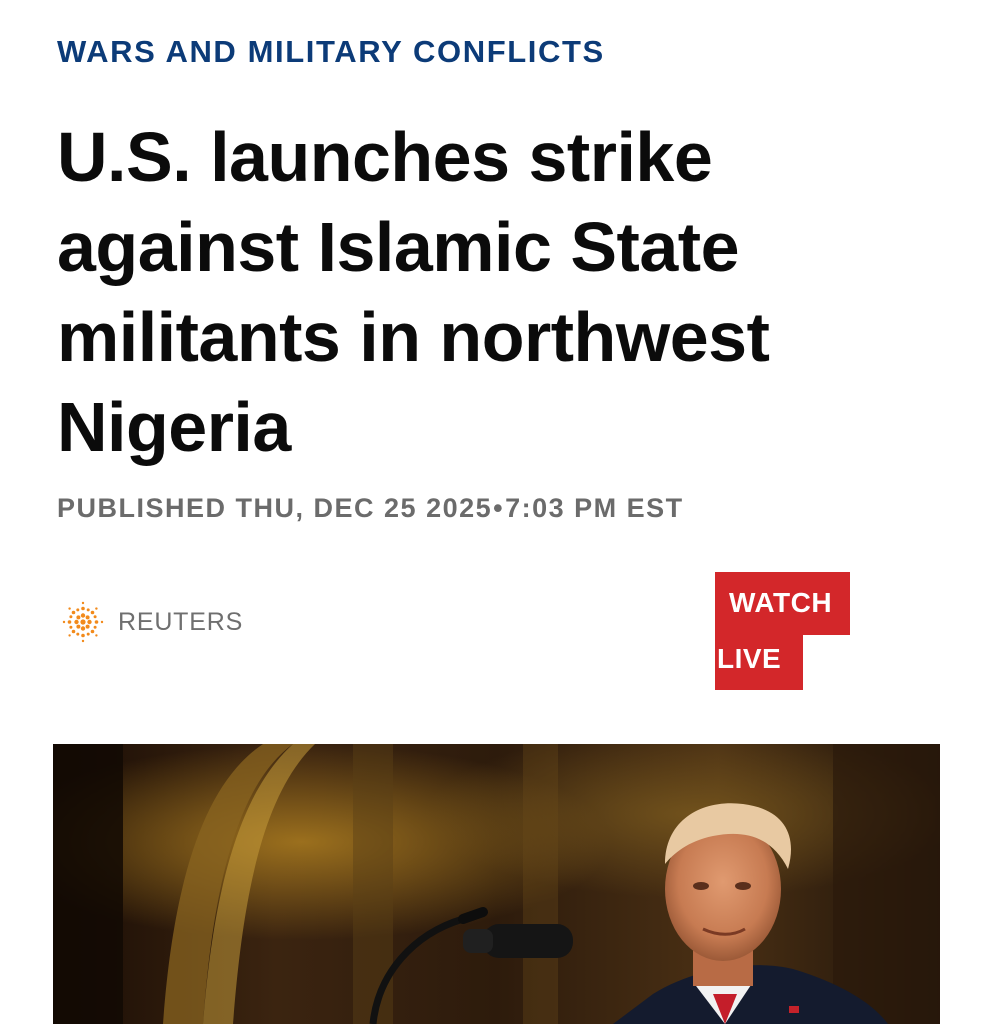 The image size is (993, 1024). Describe the element at coordinates (749, 658) in the screenshot. I see `watch-live-line2: LIVE` at that location.